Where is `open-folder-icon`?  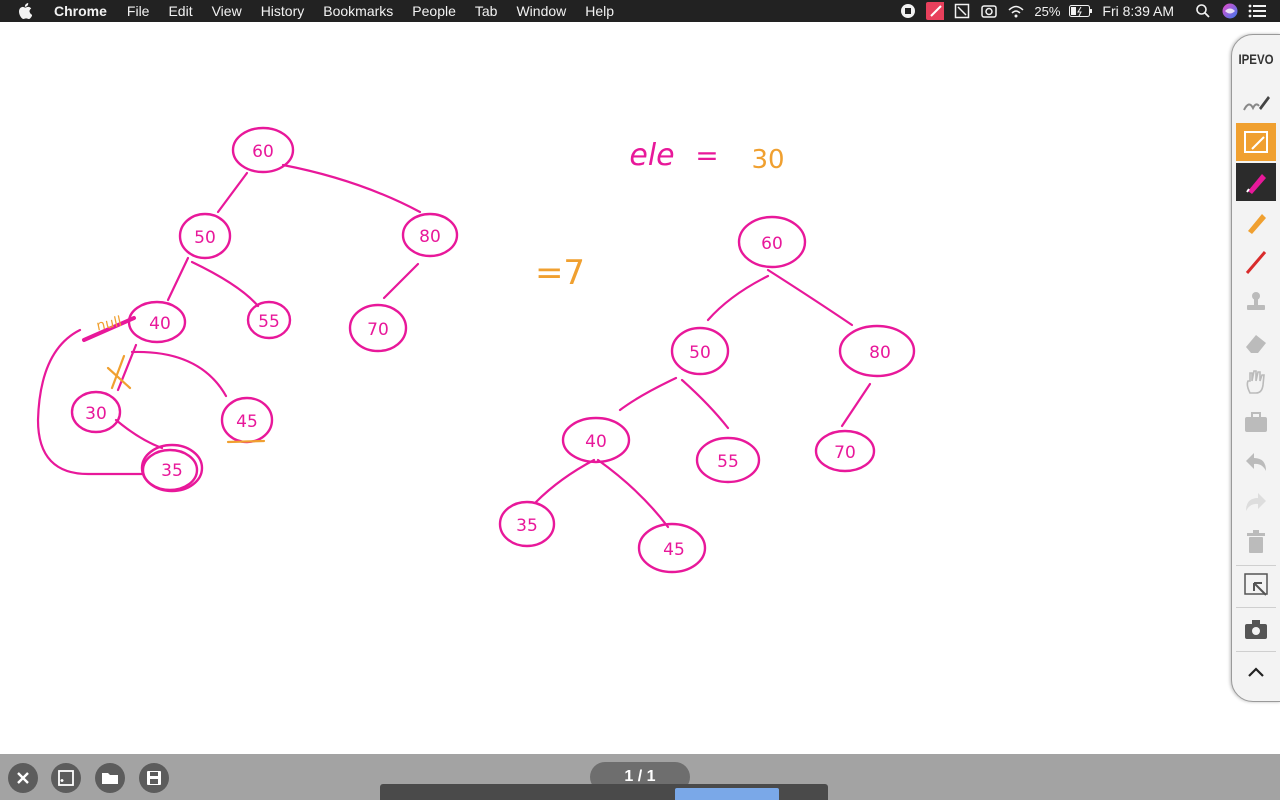
open-folder-icon is located at coordinates (110, 778).